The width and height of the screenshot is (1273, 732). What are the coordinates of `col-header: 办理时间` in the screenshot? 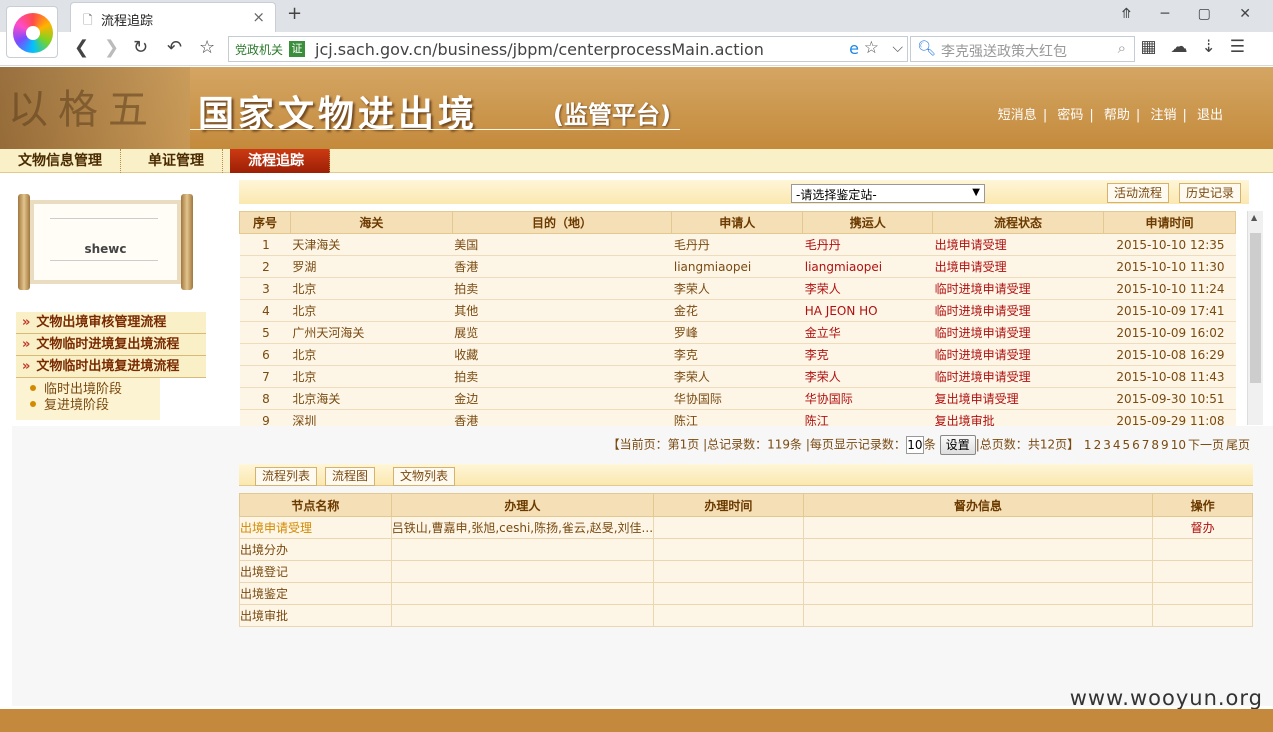 It's located at (728, 505).